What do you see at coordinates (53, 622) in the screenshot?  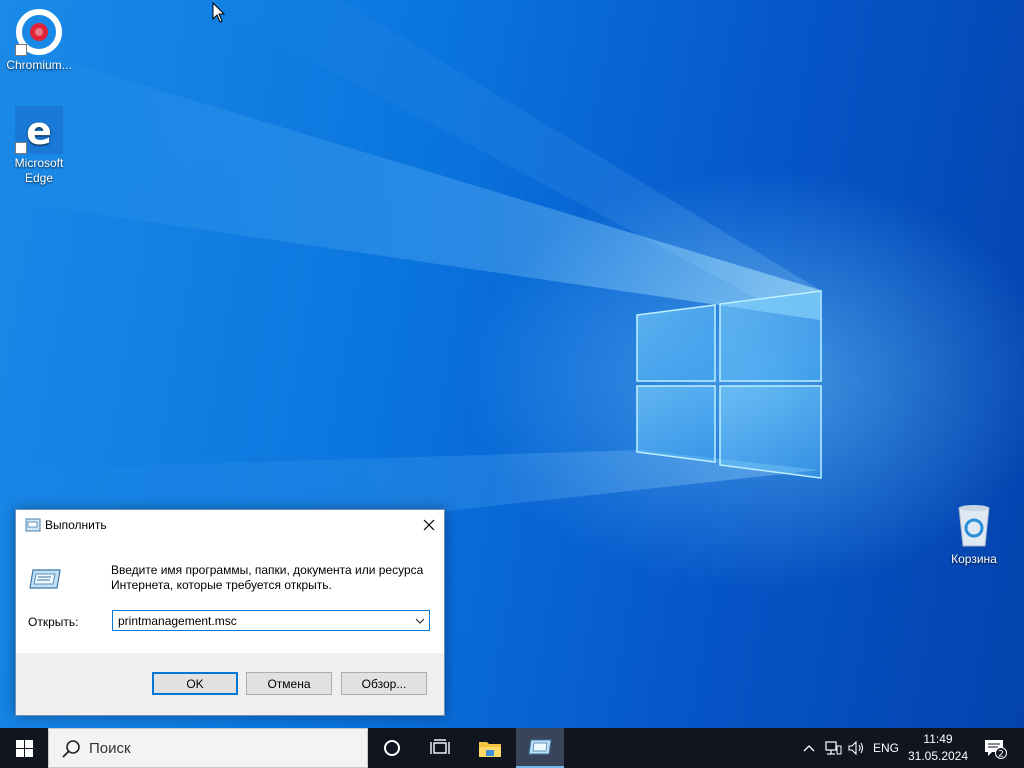 I see `open-label: Открыть:` at bounding box center [53, 622].